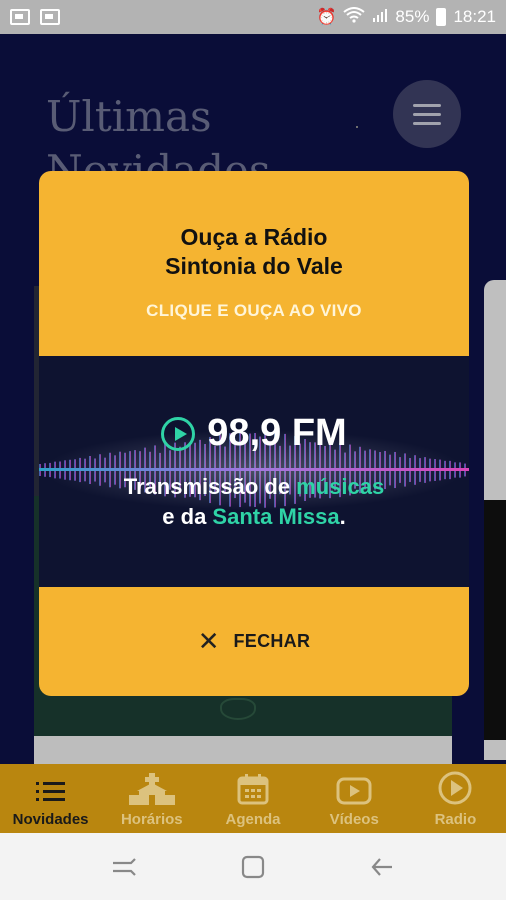 The width and height of the screenshot is (506, 900). I want to click on modal-title: Ouça a Rádio Sintonia do Vale, so click(254, 251).